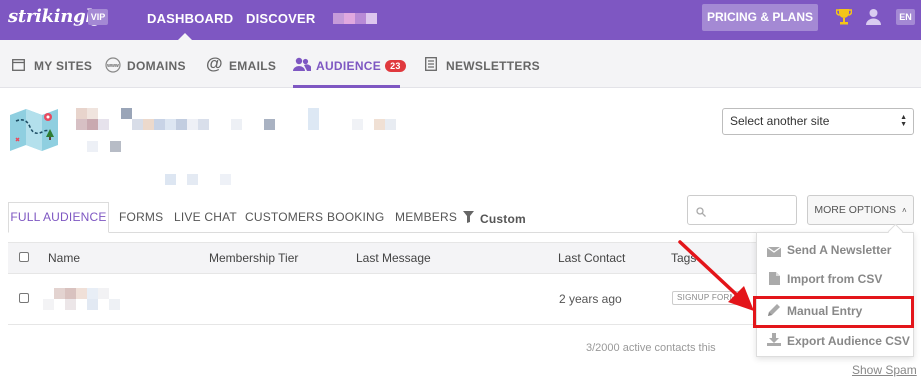 The width and height of the screenshot is (921, 383). Describe the element at coordinates (141, 217) in the screenshot. I see `tab-forms: FORMS` at that location.